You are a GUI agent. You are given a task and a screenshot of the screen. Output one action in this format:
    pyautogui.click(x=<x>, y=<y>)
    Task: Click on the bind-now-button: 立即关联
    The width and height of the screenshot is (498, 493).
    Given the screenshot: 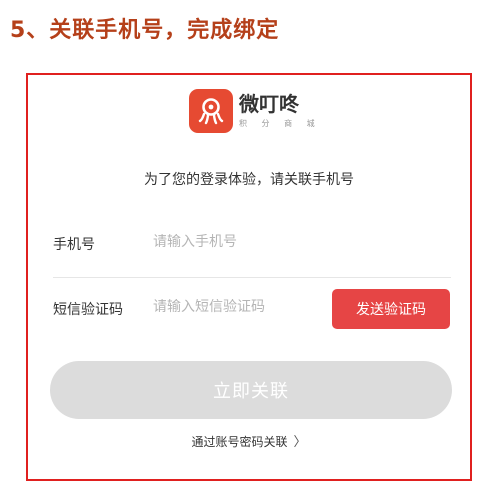 What is the action you would take?
    pyautogui.click(x=251, y=390)
    